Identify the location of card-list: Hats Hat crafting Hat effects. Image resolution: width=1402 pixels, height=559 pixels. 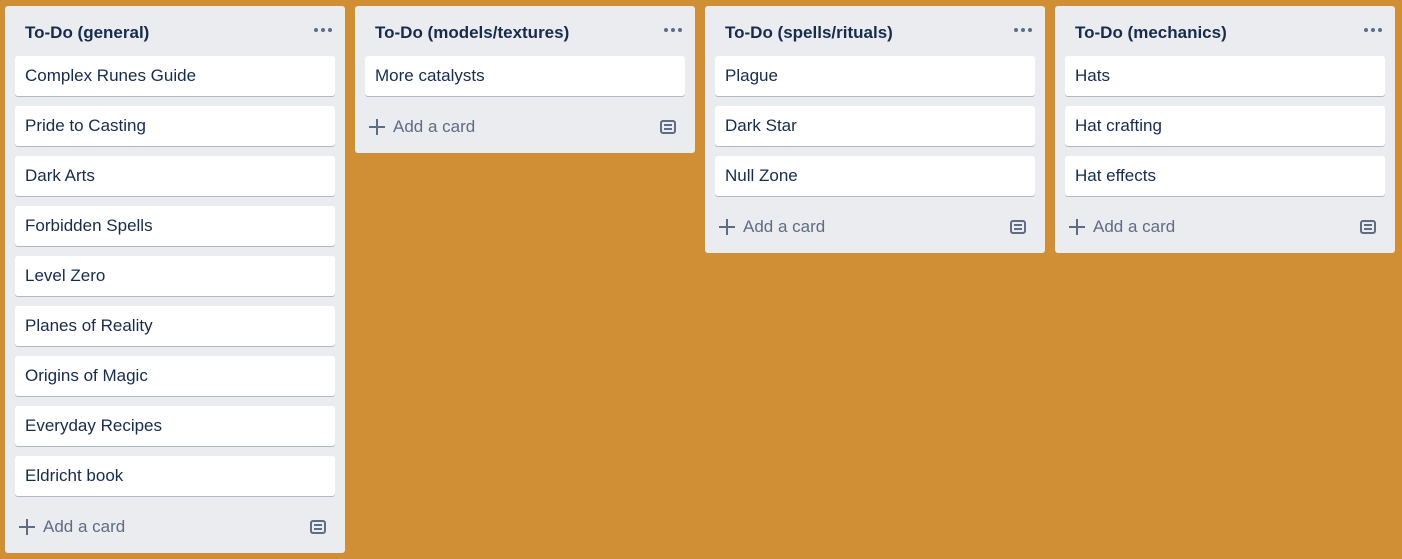
(1225, 126).